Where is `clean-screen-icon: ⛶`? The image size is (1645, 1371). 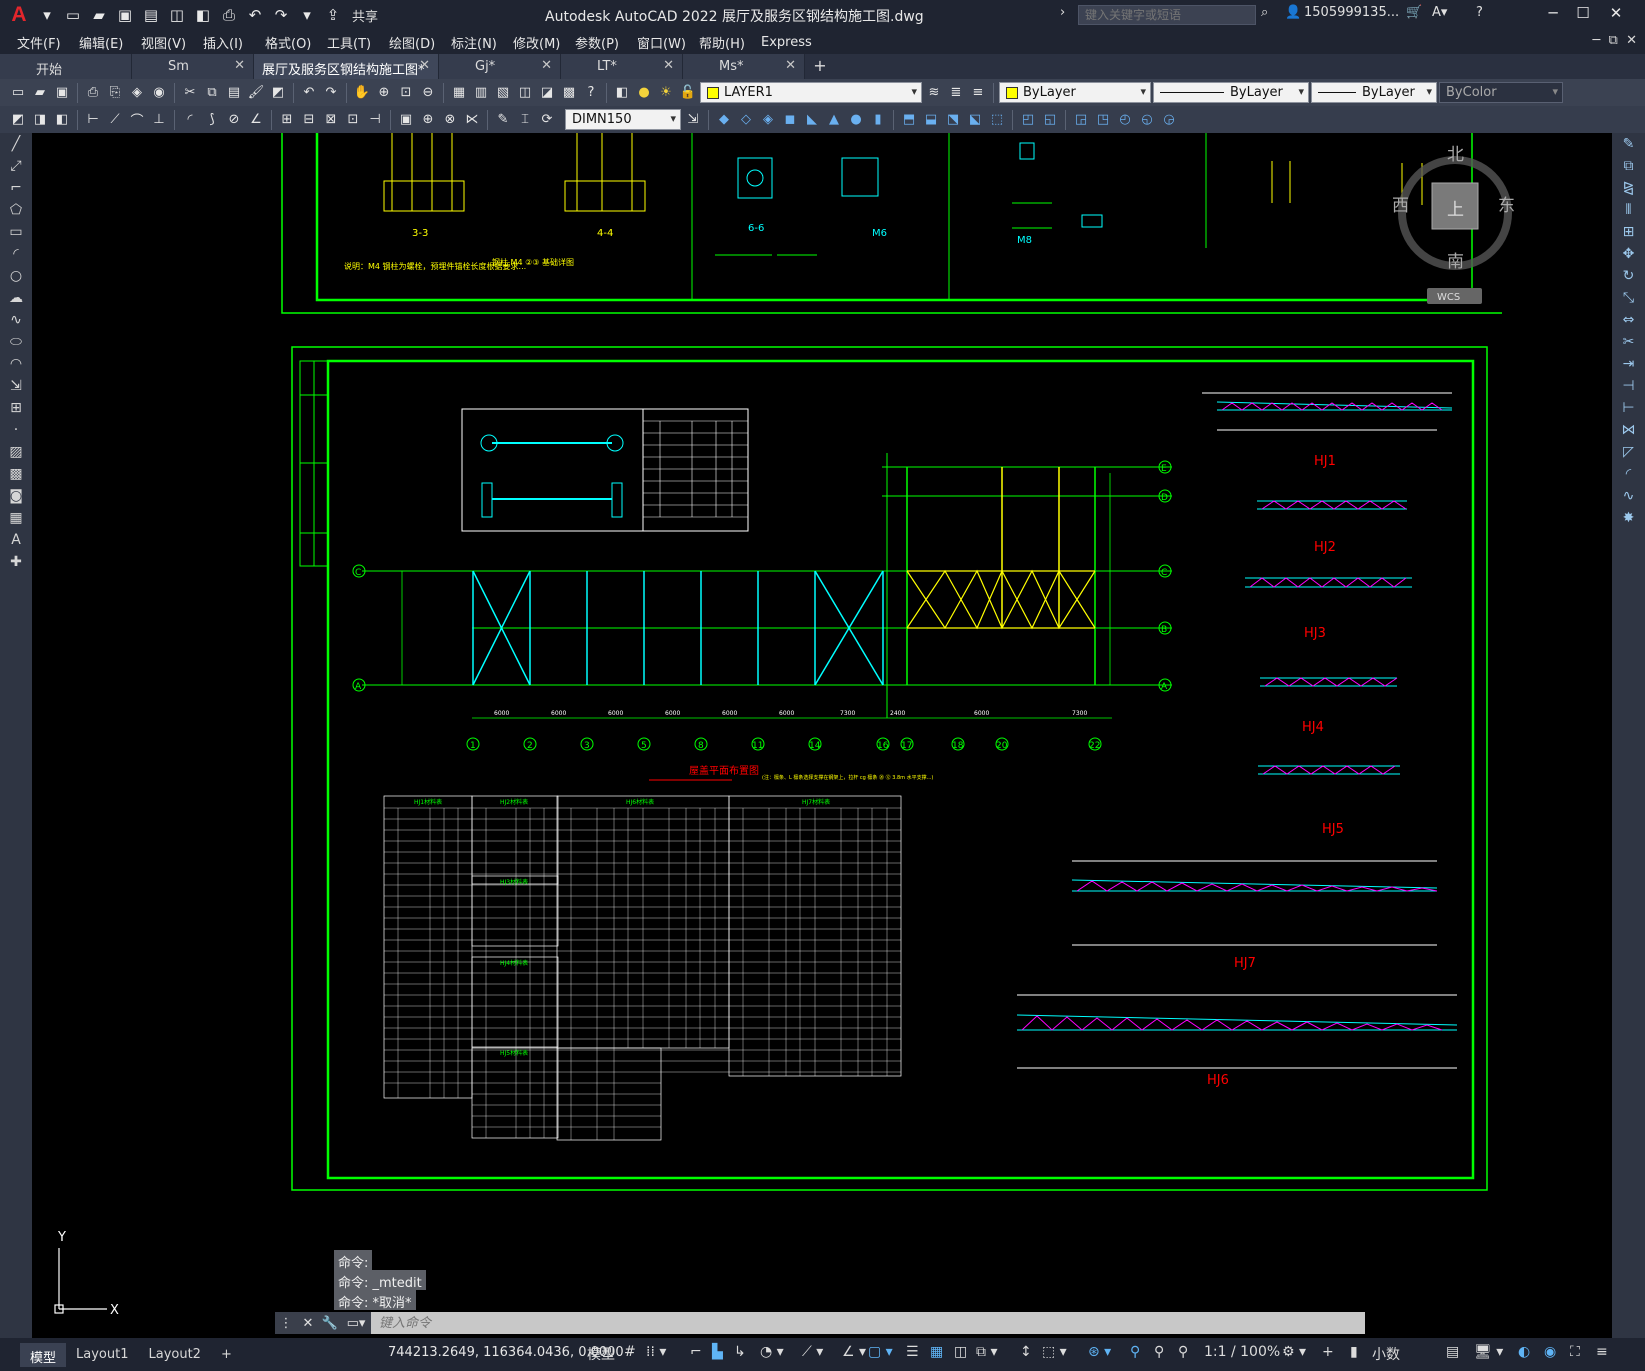 clean-screen-icon: ⛶ is located at coordinates (1575, 1352).